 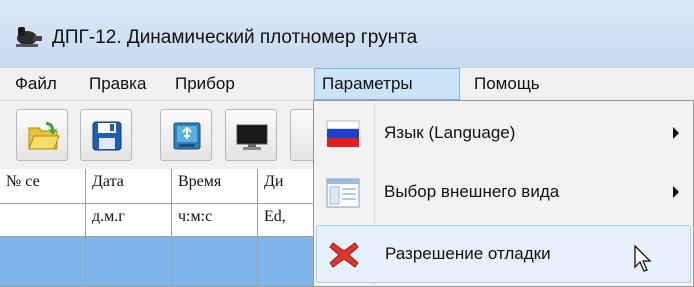 What do you see at coordinates (36, 84) in the screenshot?
I see `menu-file: Файл` at bounding box center [36, 84].